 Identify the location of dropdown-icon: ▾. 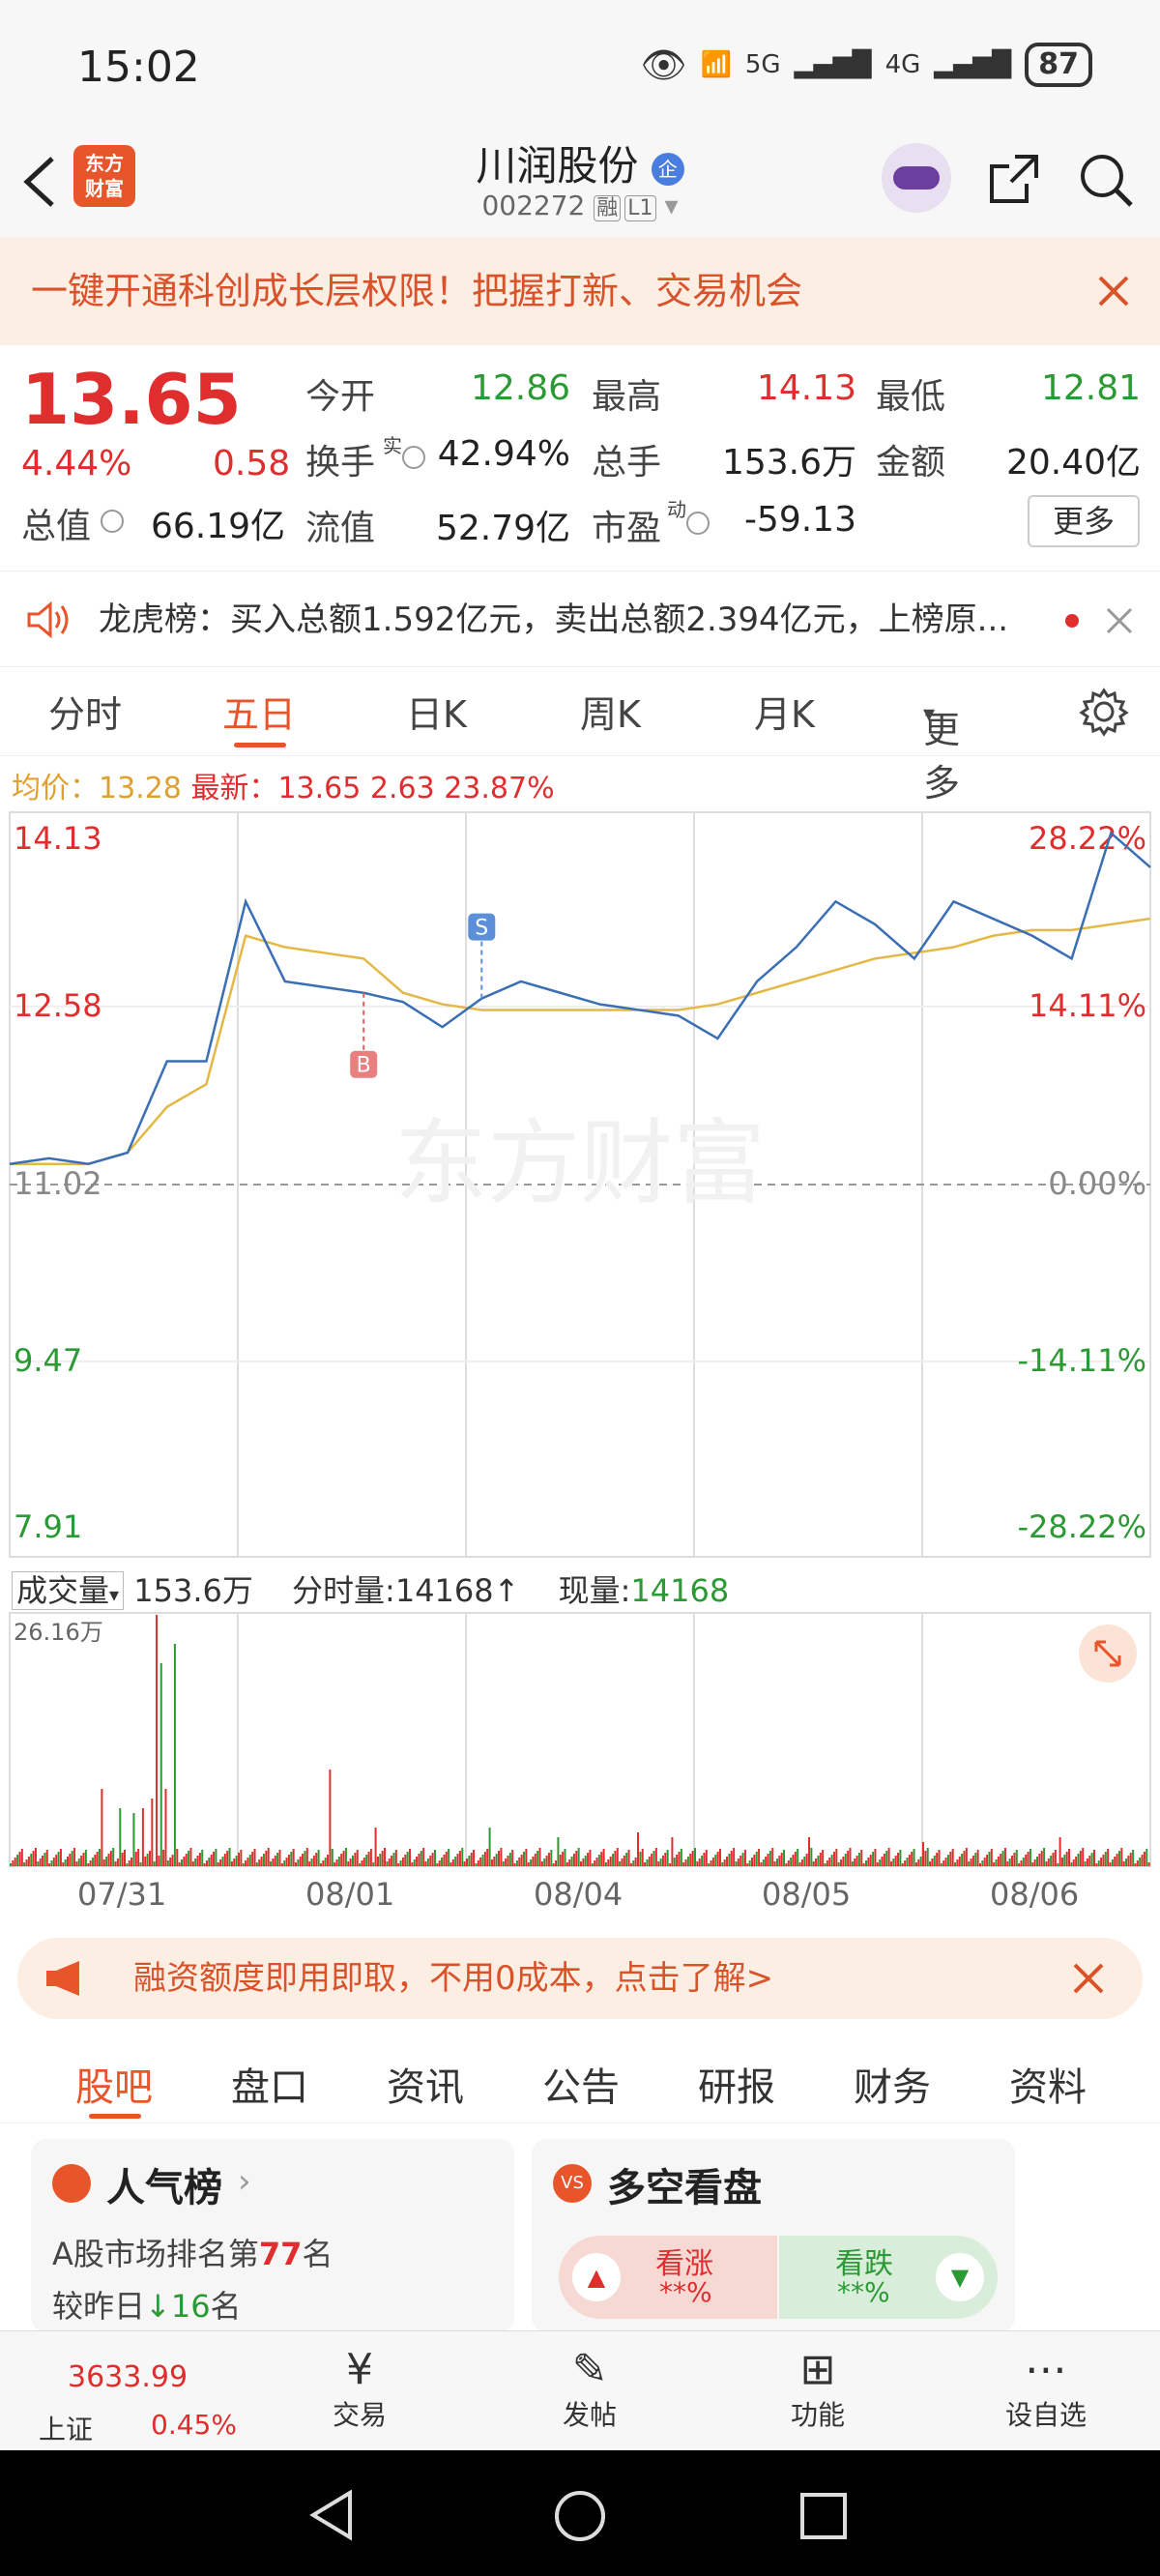
(929, 713).